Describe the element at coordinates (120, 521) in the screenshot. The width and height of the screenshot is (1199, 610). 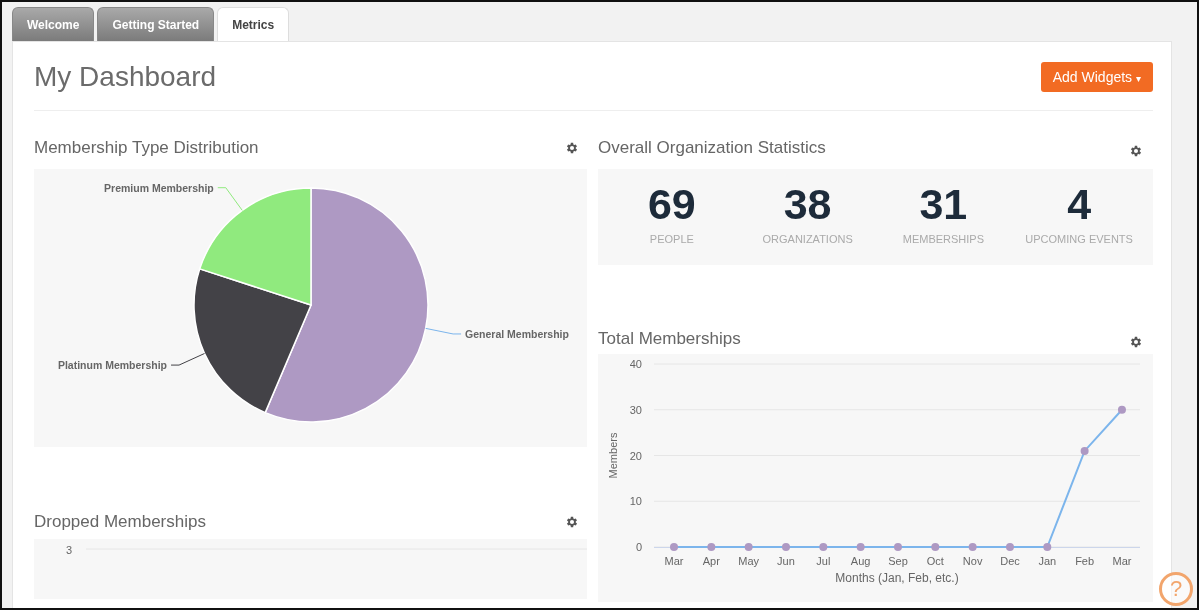
I see `widget-title: Dropped Memberships` at that location.